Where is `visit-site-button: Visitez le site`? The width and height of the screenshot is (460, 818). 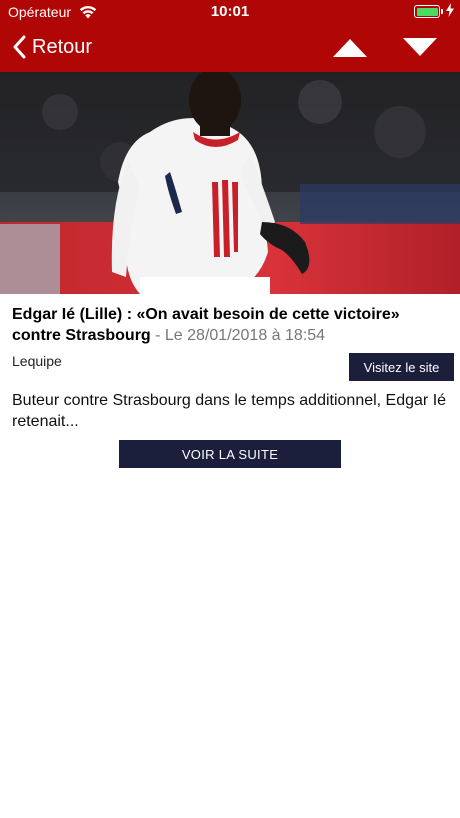
visit-site-button: Visitez le site is located at coordinates (401, 367).